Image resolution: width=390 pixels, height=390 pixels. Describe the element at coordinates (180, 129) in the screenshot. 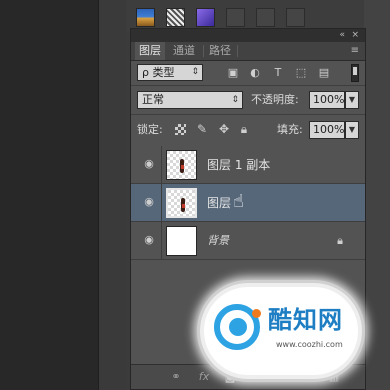

I see `lock-transparent-pixels-icon` at that location.